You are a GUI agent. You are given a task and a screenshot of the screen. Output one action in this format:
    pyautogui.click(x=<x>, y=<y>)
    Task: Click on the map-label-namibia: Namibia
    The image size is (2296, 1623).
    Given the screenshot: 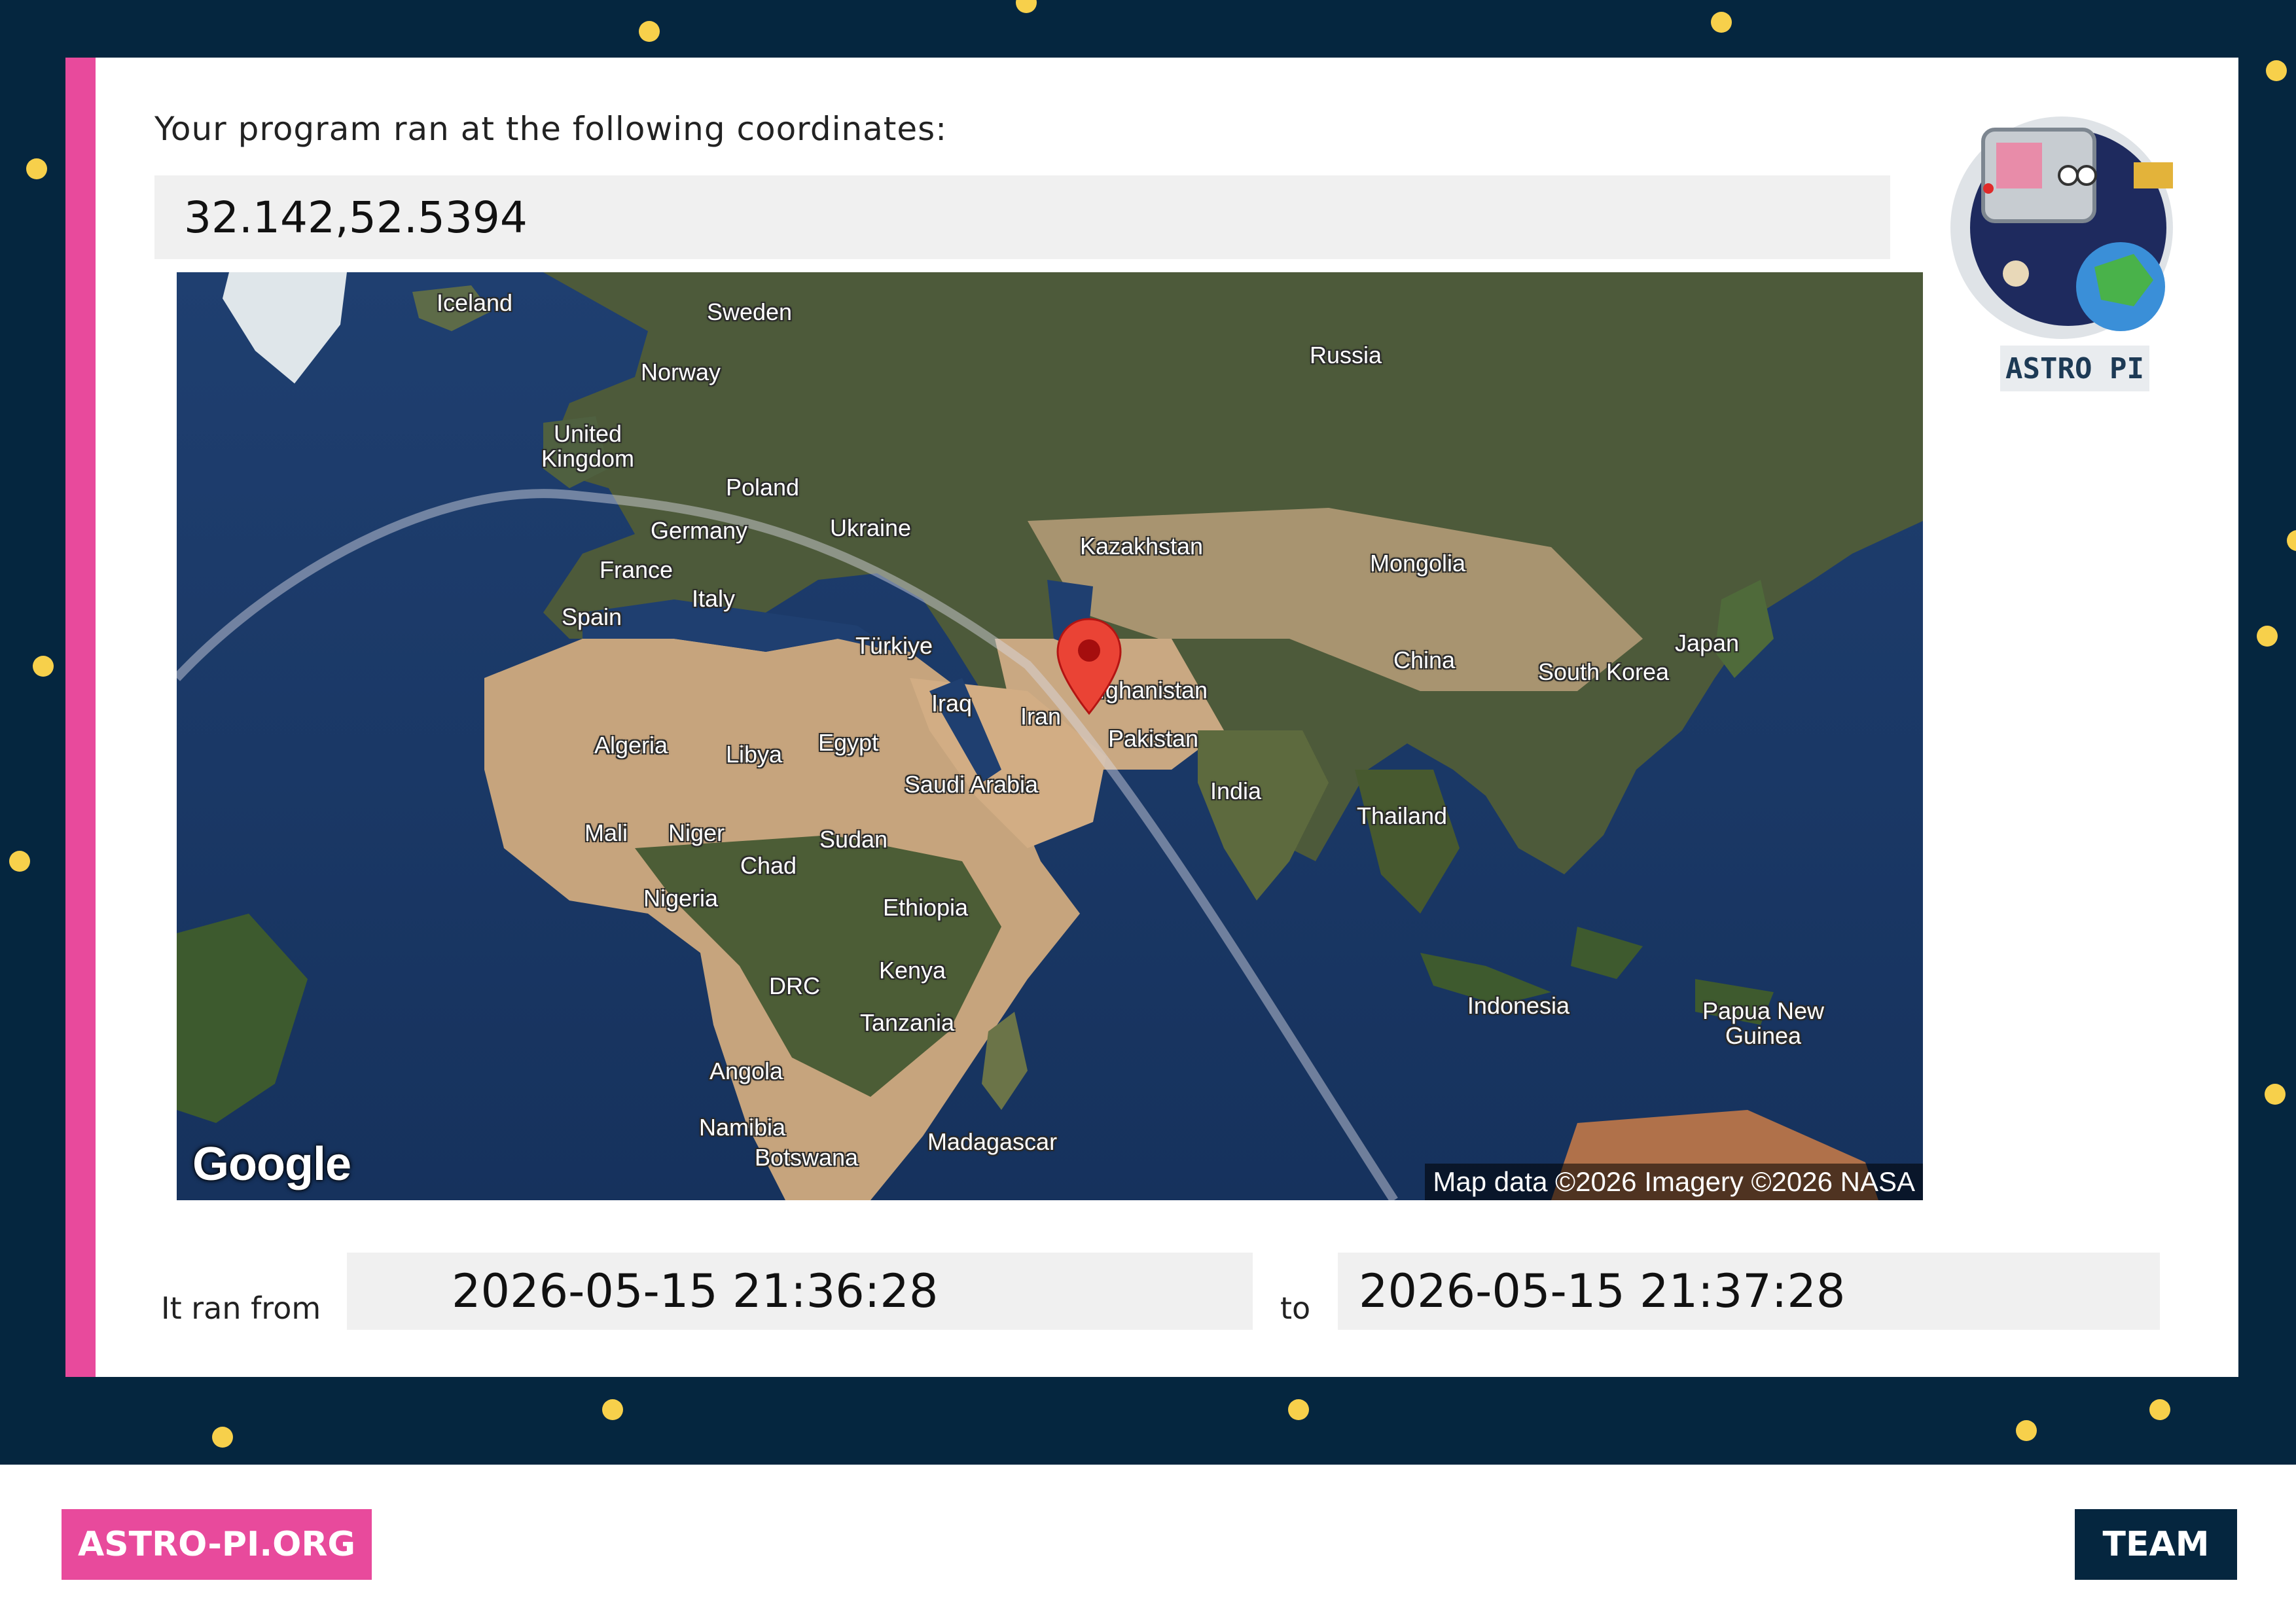 What is the action you would take?
    pyautogui.click(x=742, y=1127)
    